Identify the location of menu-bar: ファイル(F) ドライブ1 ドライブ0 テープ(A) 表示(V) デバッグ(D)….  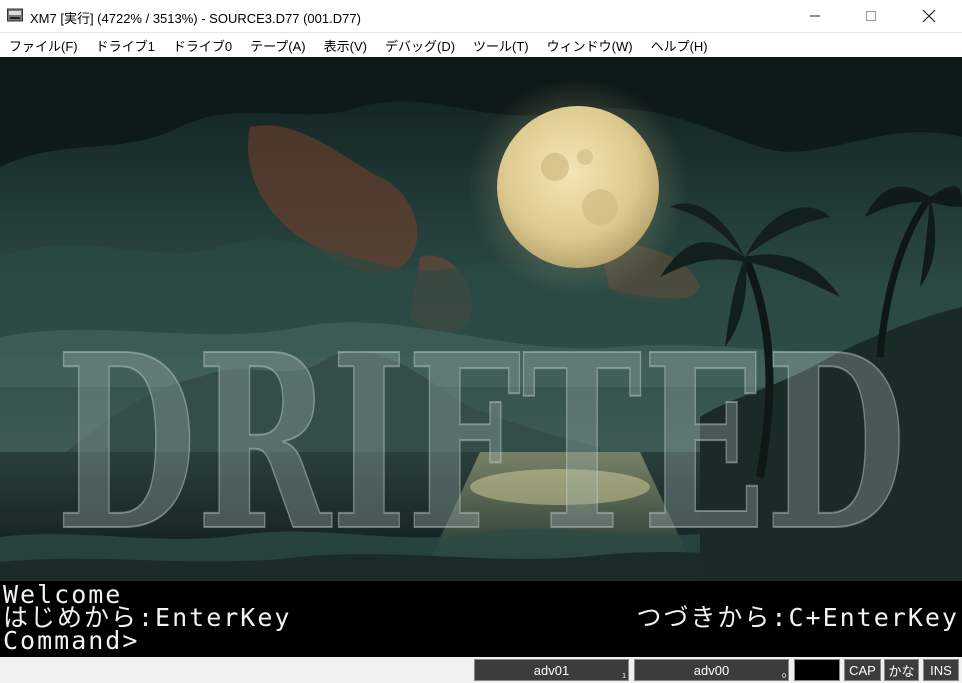
(481, 45).